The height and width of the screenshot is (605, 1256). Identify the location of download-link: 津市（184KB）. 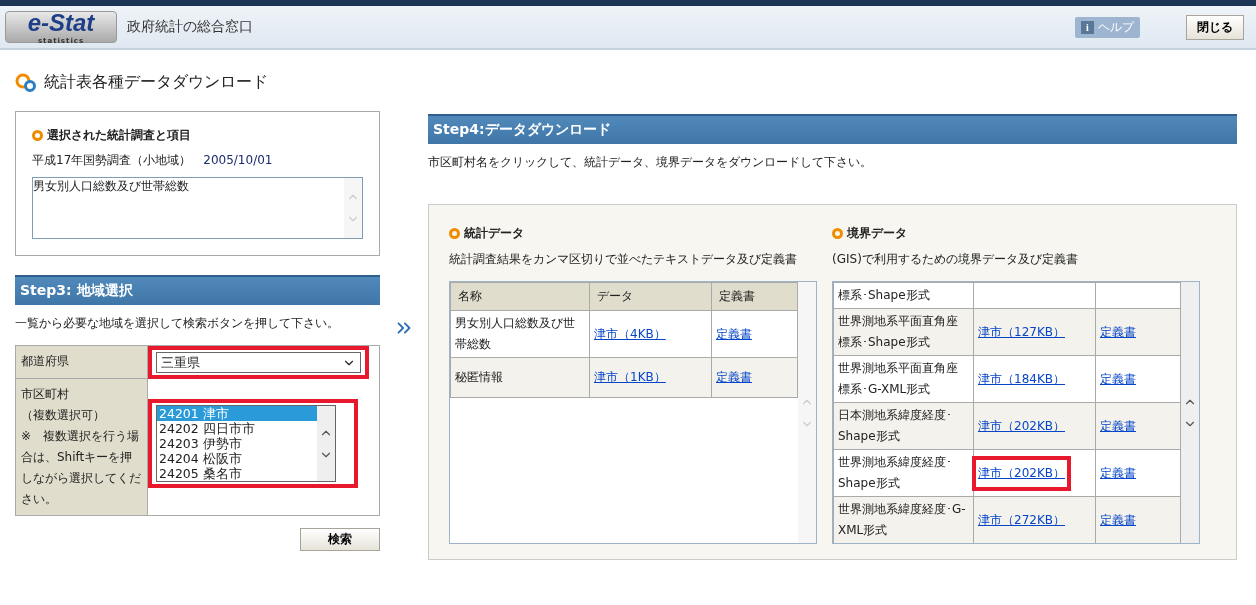
(1021, 379).